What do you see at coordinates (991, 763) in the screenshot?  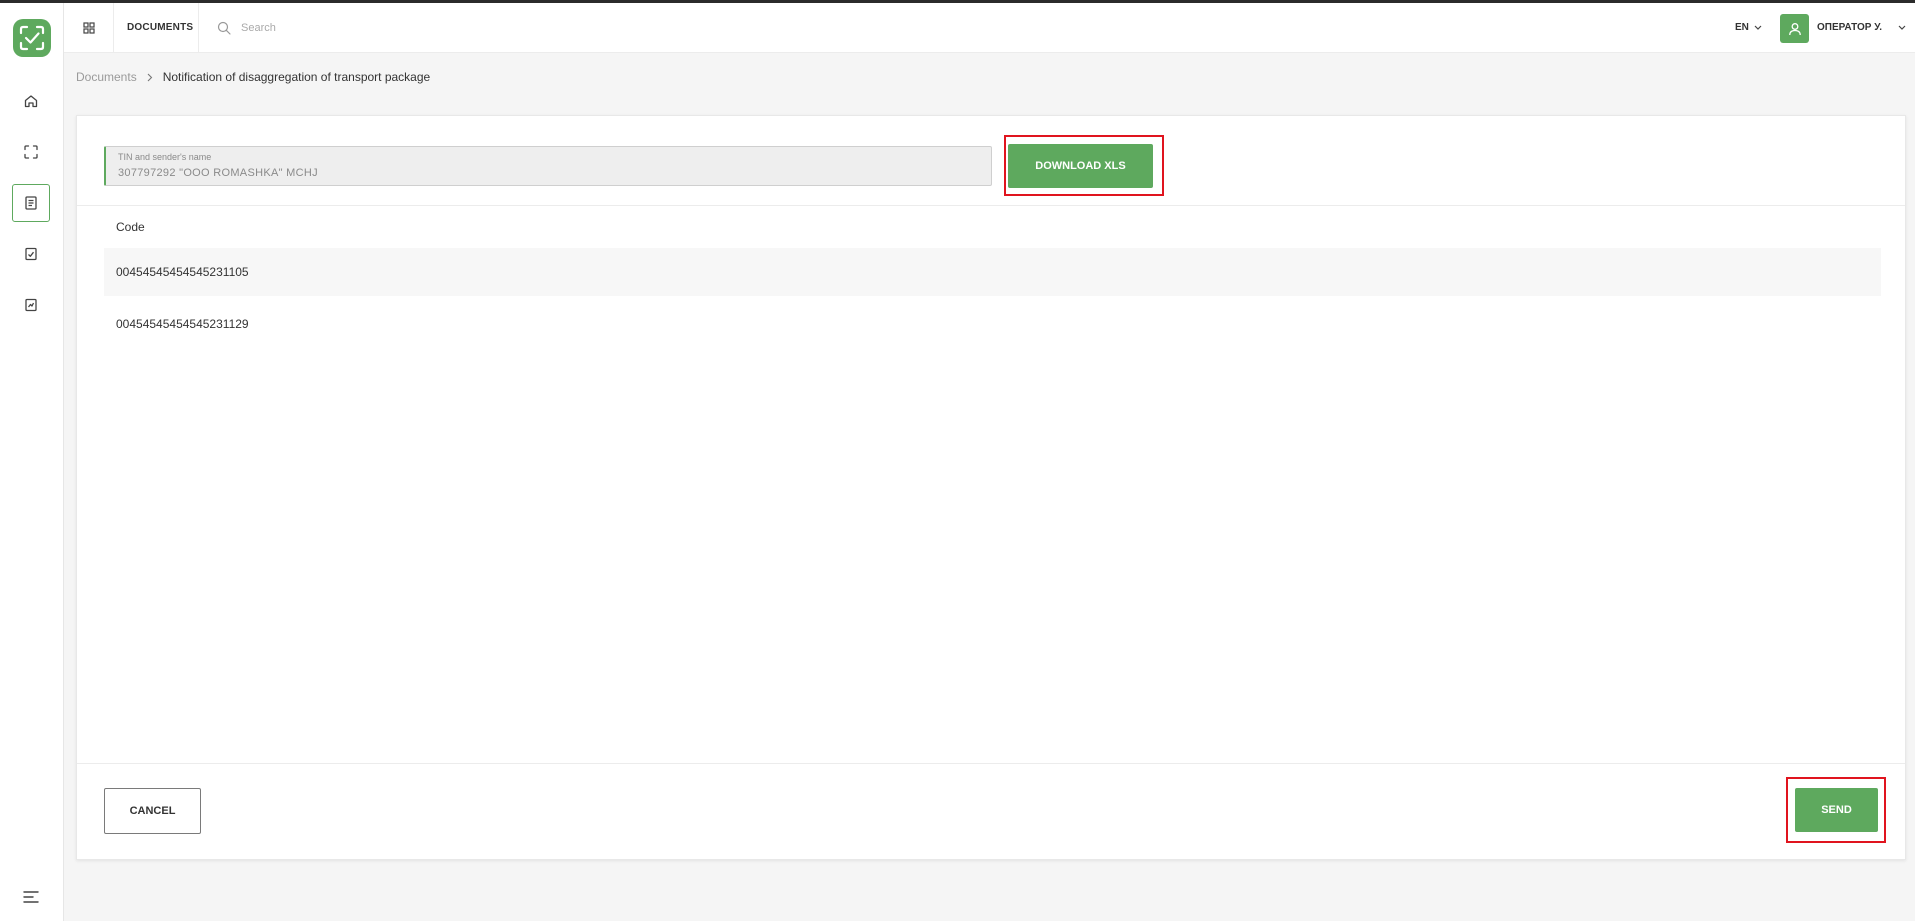 I see `footer-divider` at bounding box center [991, 763].